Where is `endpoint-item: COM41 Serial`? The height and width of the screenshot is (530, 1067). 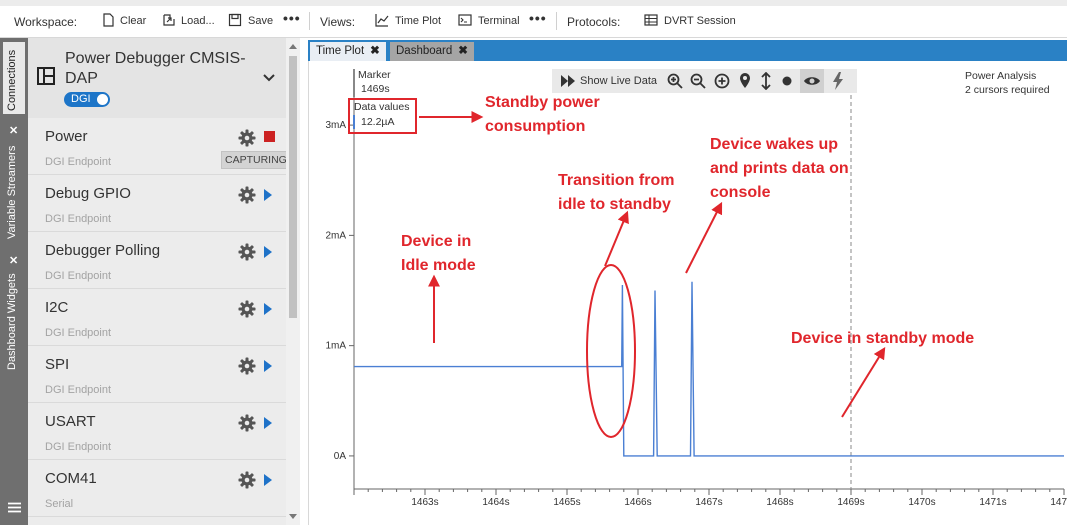 endpoint-item: COM41 Serial is located at coordinates (157, 488).